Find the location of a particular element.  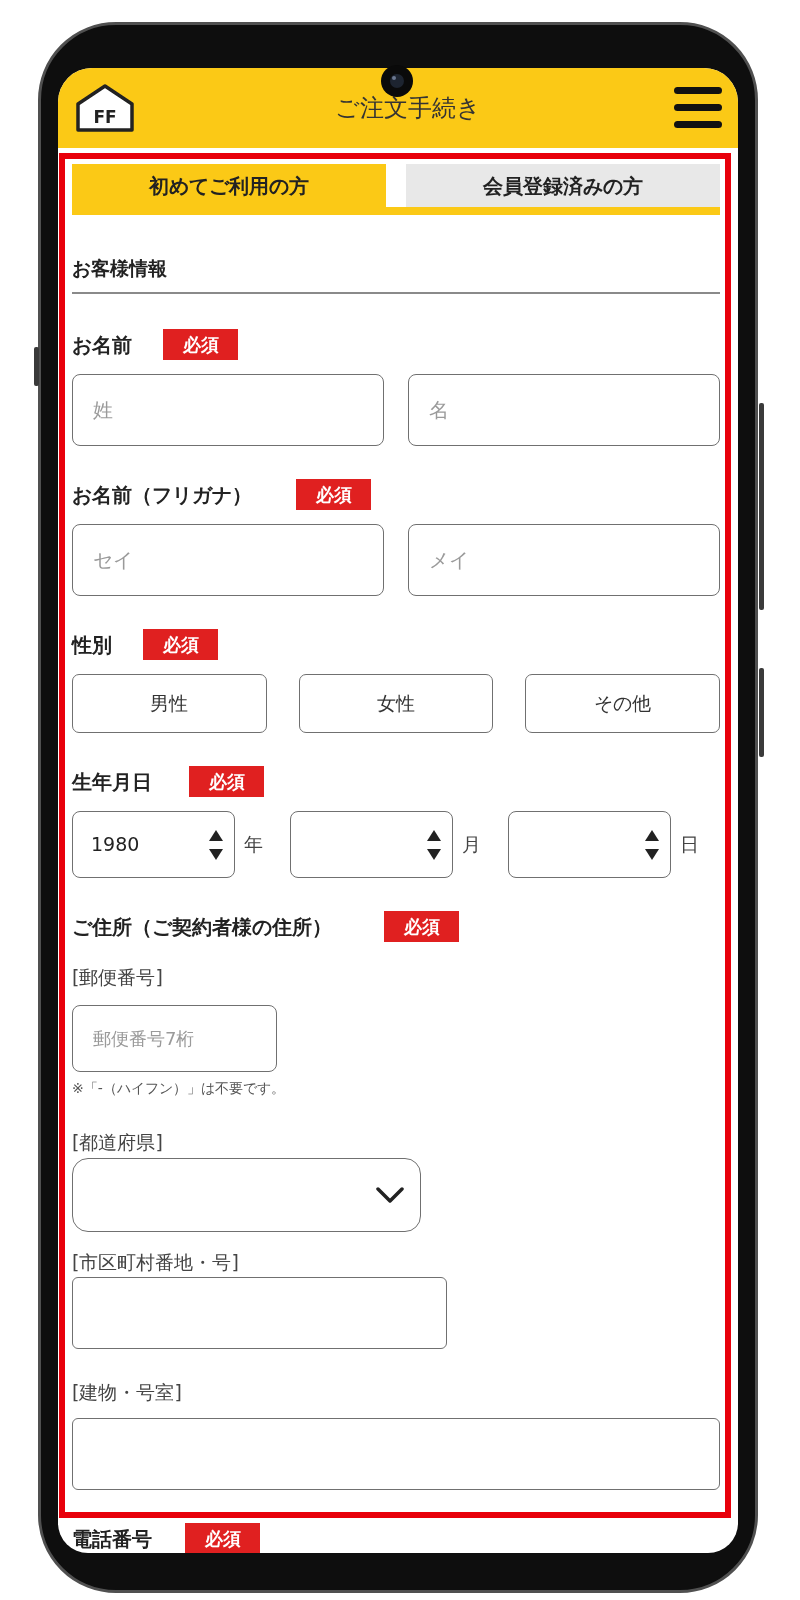

field-label: ご住所（ご契約者様の住所） is located at coordinates (202, 927).